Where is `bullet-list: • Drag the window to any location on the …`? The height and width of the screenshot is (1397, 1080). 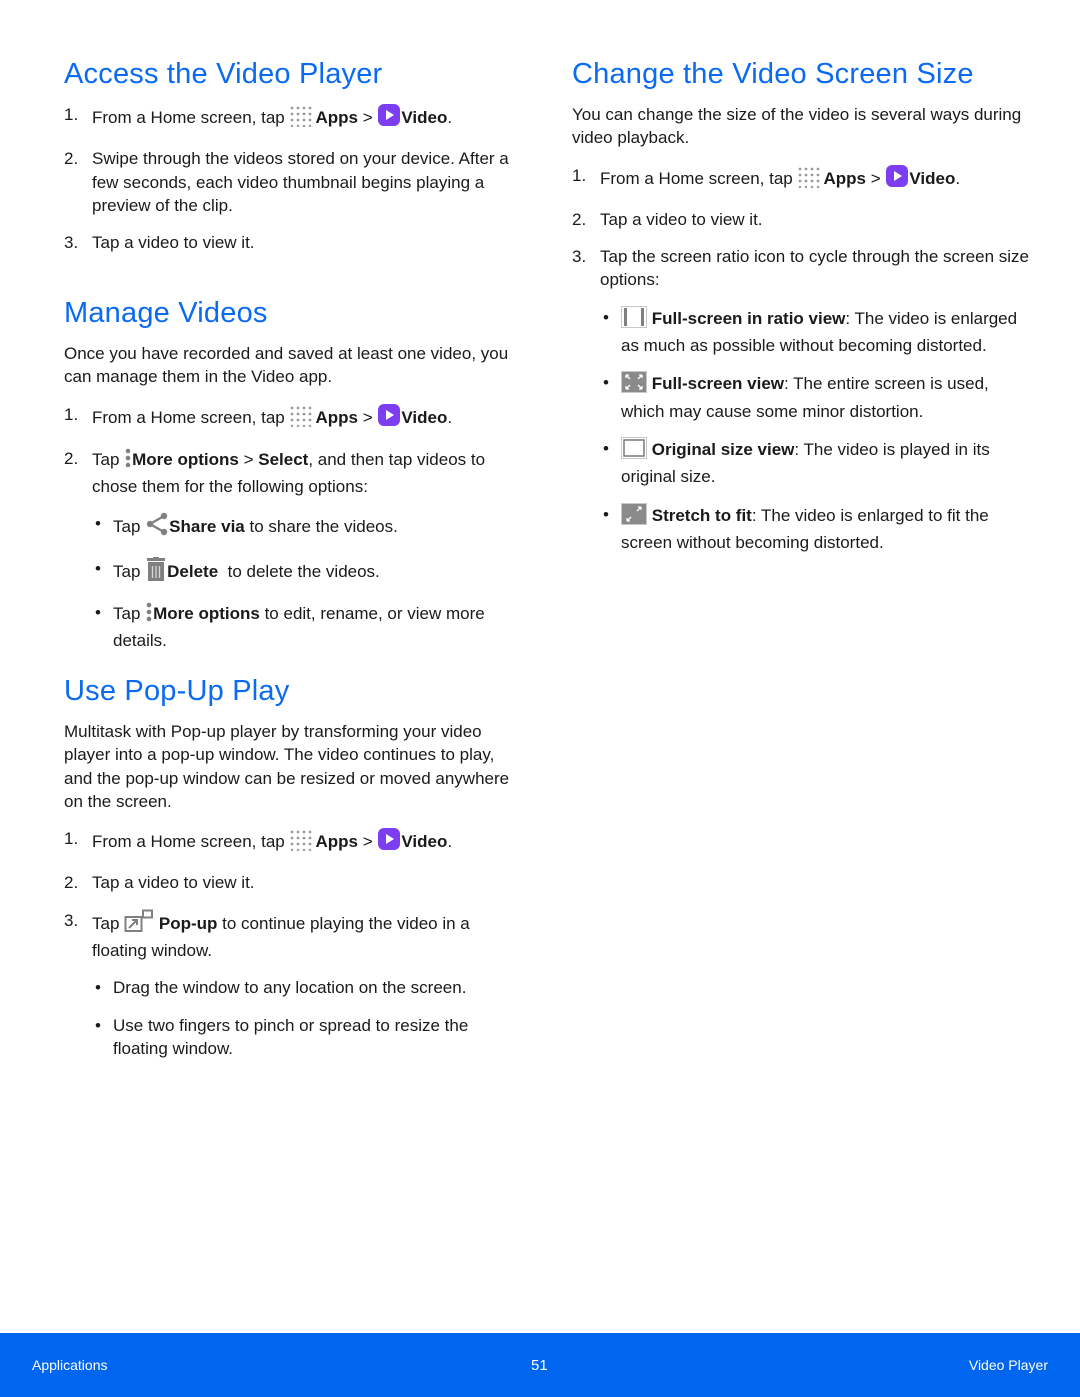 bullet-list: • Drag the window to any location on the … is located at coordinates (303, 1018).